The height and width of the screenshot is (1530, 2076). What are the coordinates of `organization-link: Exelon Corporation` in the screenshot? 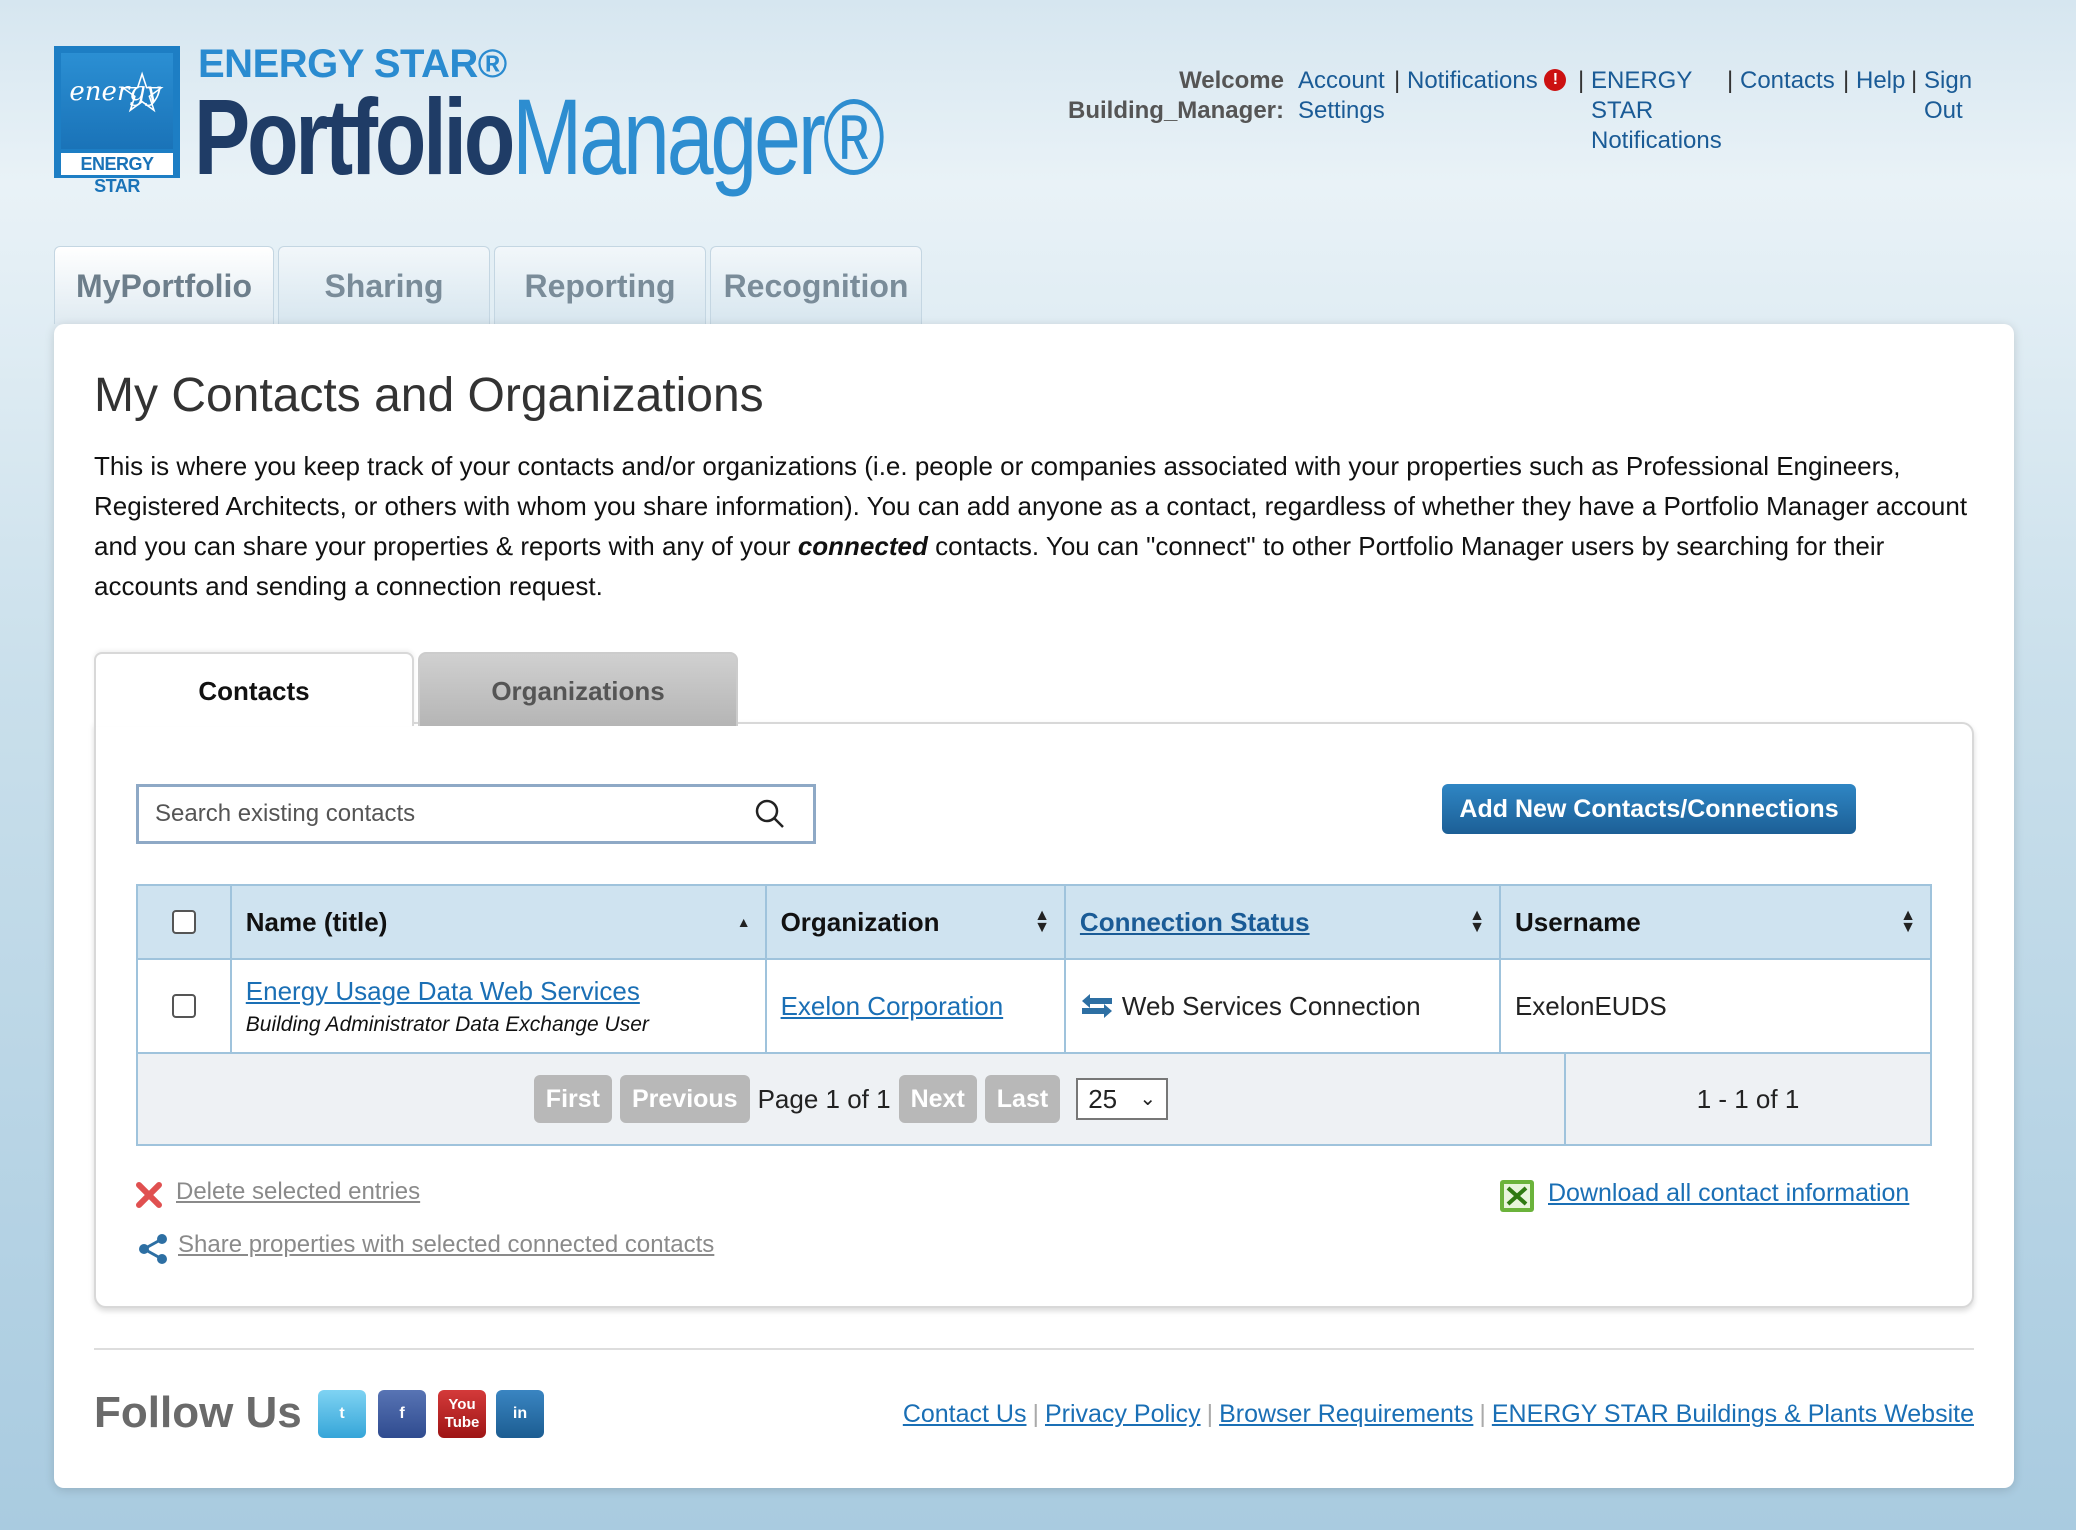 It's located at (892, 1006).